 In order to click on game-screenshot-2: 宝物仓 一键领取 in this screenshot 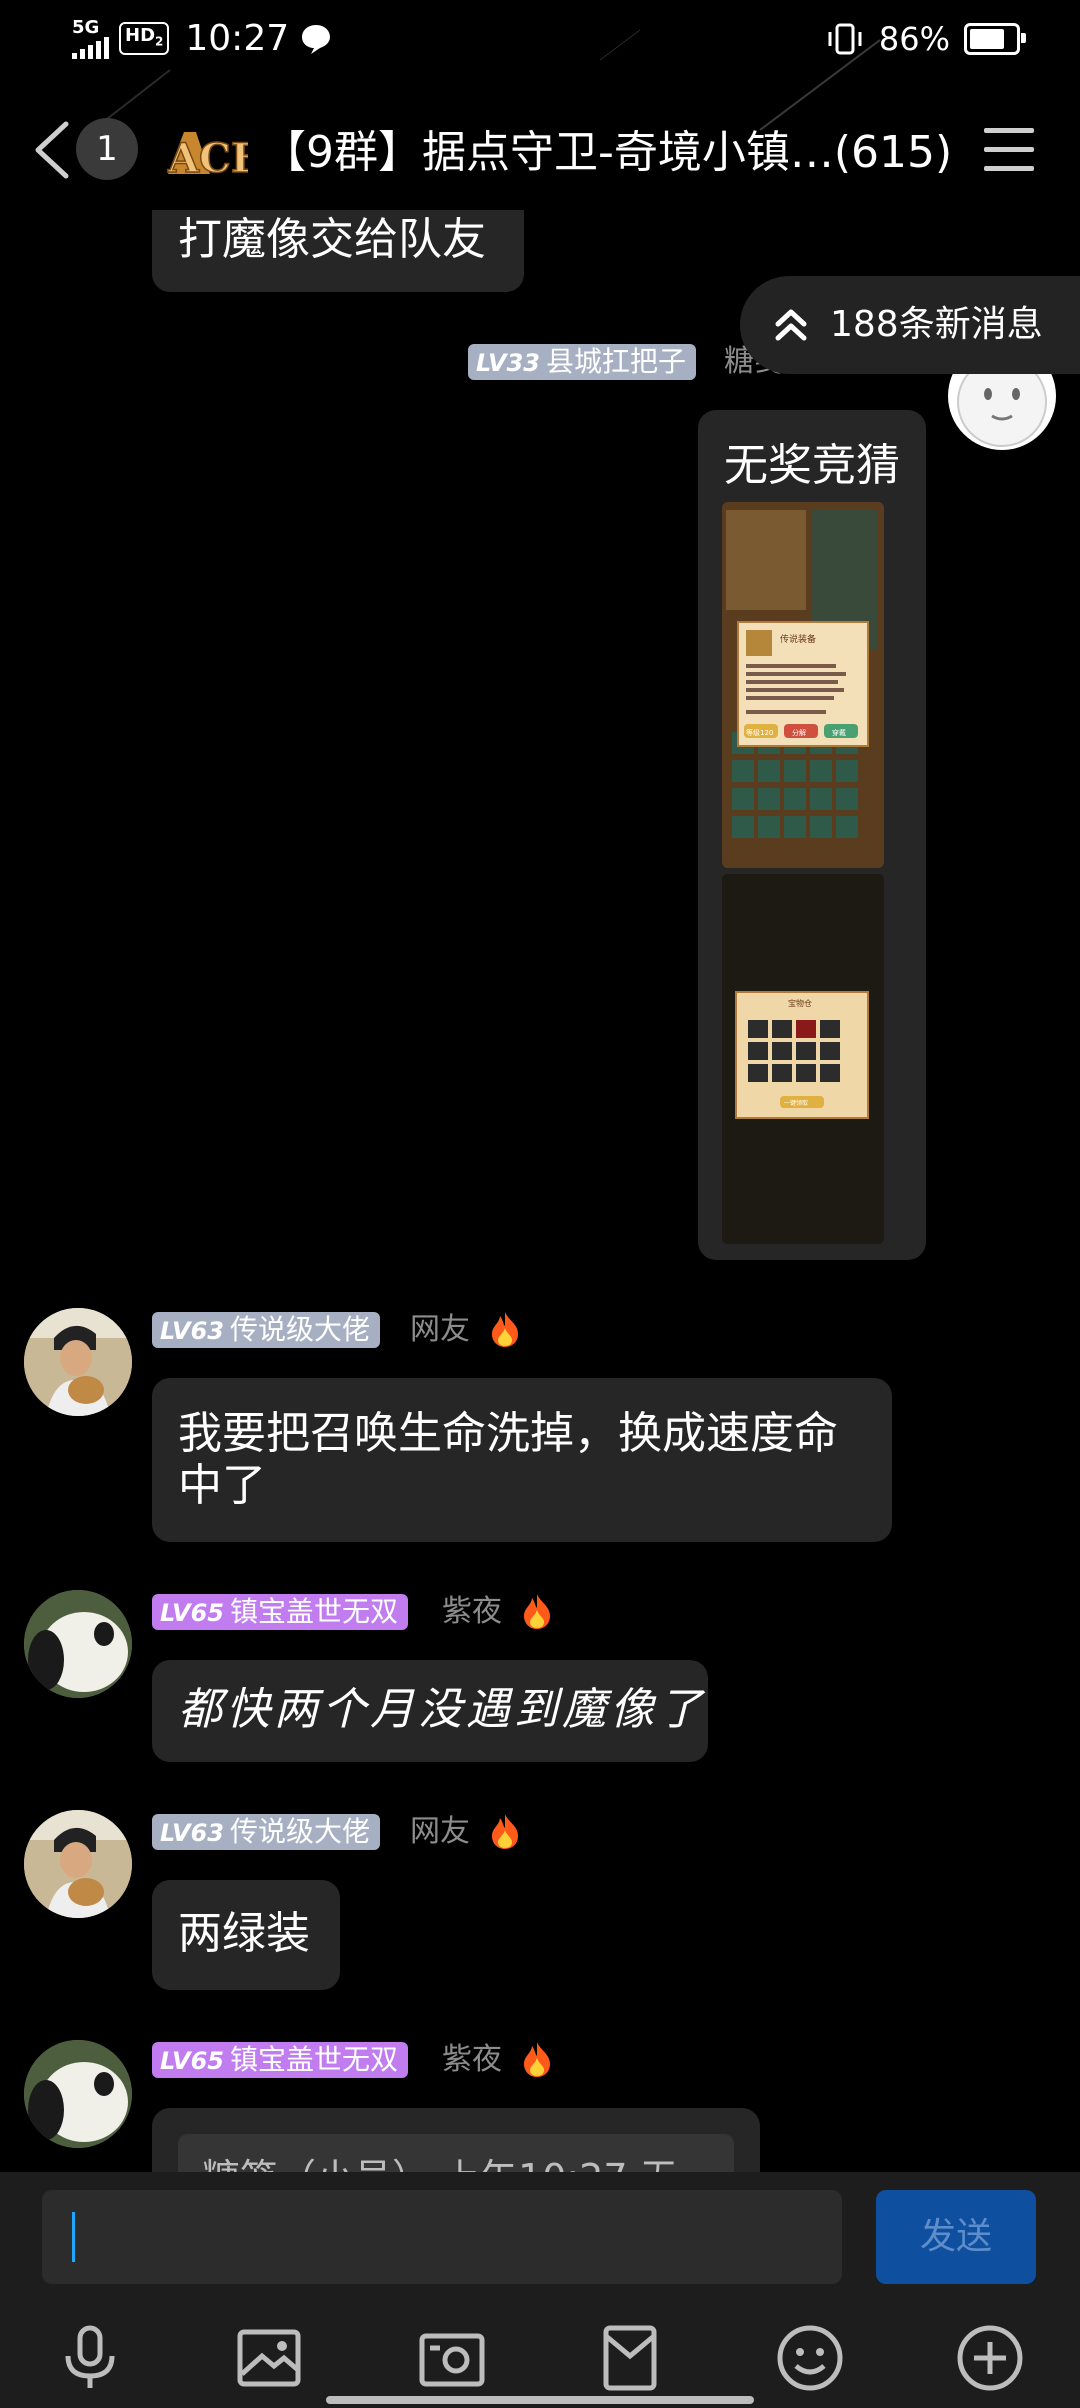, I will do `click(803, 1059)`.